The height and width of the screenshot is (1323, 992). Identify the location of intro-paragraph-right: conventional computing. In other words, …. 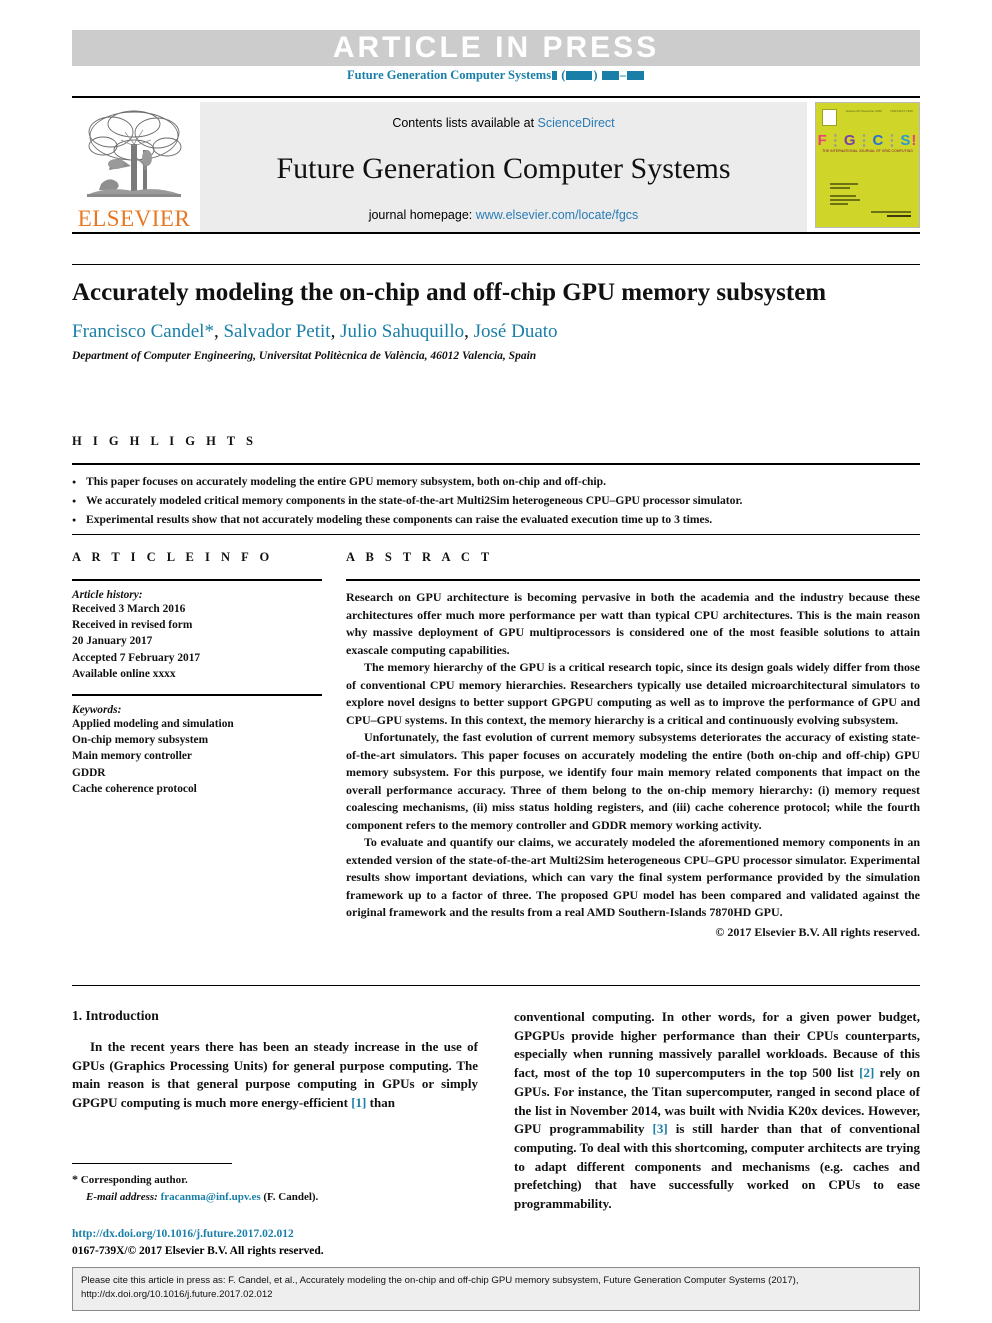
(717, 1111).